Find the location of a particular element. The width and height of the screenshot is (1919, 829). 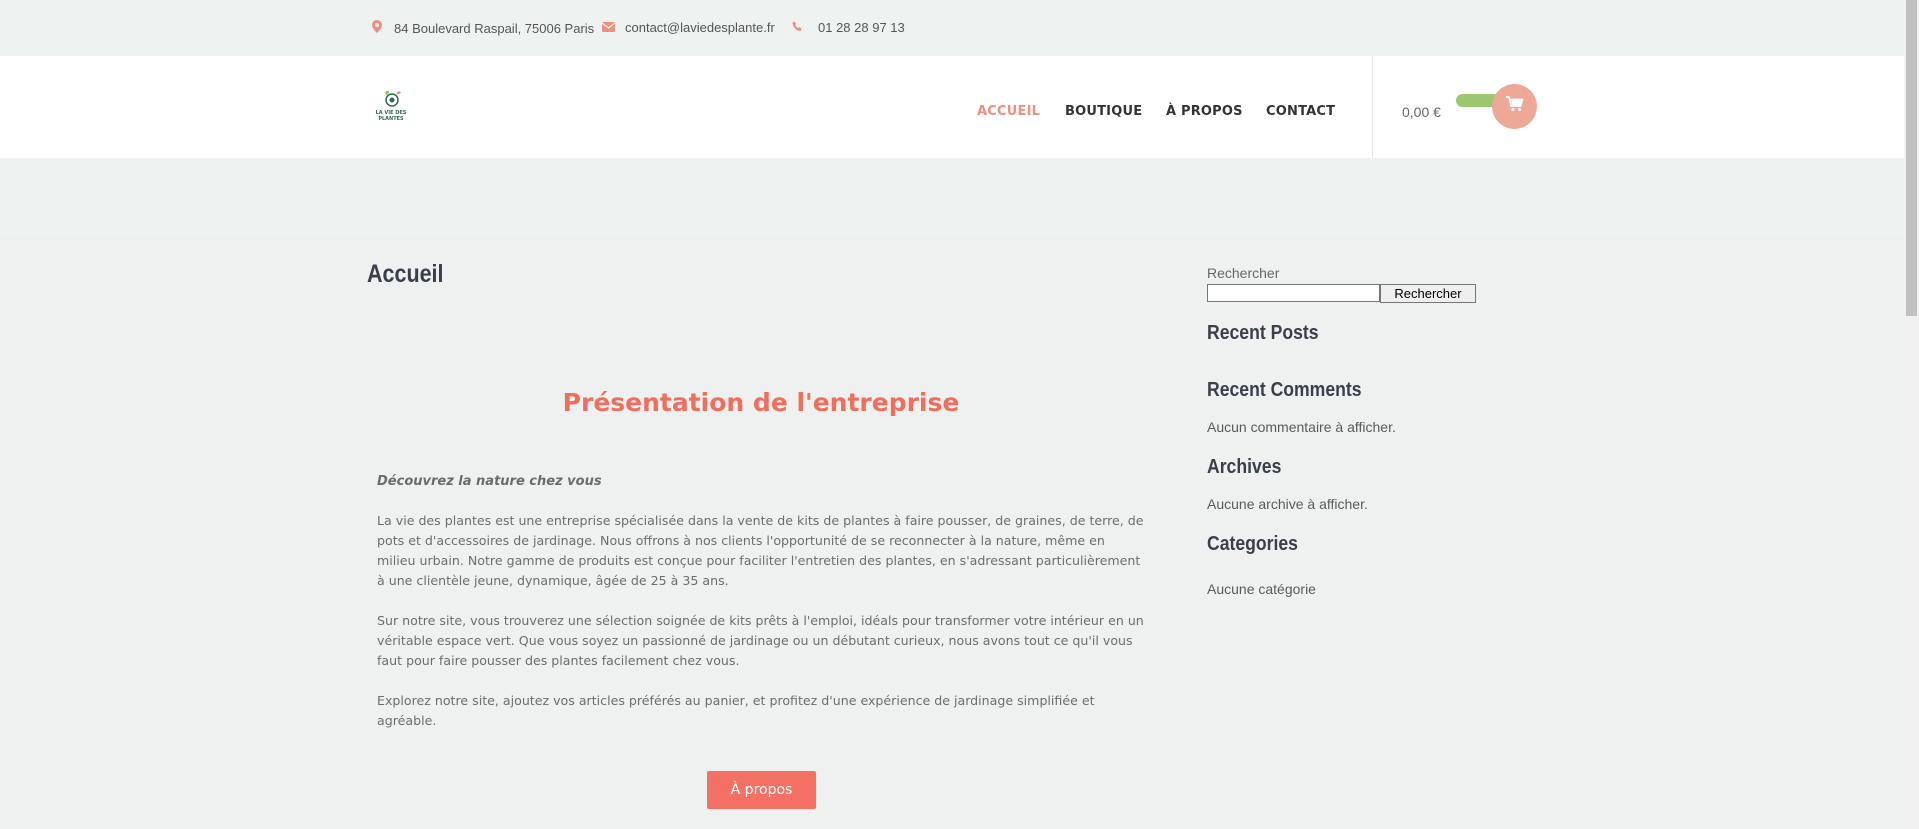

scrollbar-thumb is located at coordinates (1911, 158).